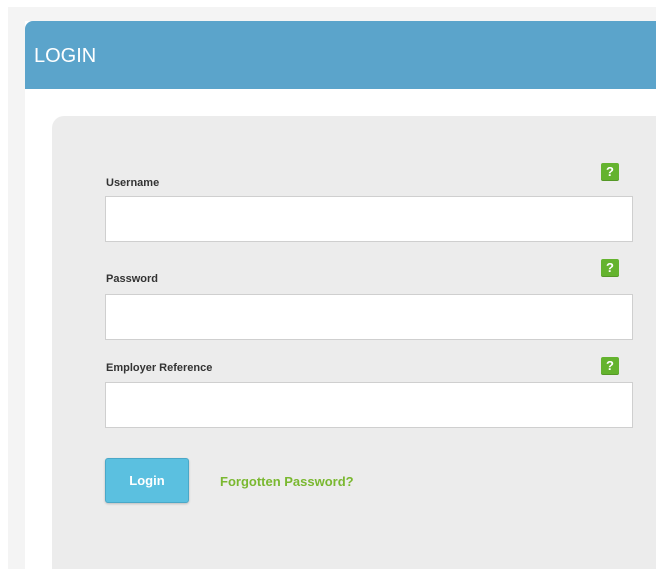 This screenshot has width=656, height=569. What do you see at coordinates (159, 368) in the screenshot?
I see `employer-reference-label: Employer Reference` at bounding box center [159, 368].